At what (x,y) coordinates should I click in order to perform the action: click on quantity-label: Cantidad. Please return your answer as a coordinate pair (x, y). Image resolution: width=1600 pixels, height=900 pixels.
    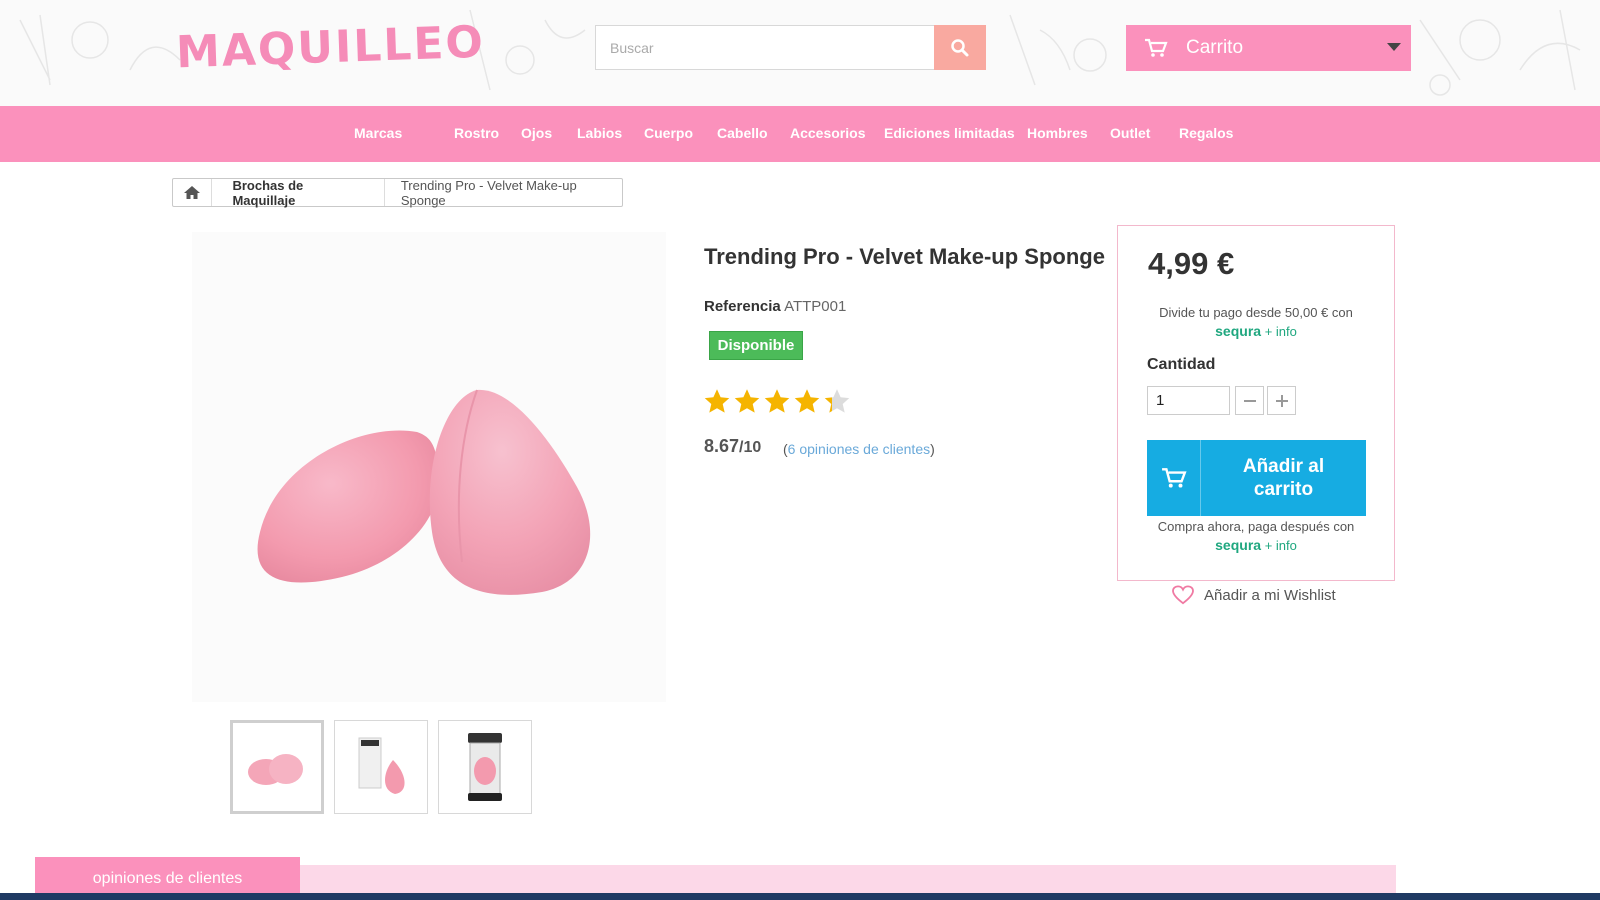
    Looking at the image, I should click on (1181, 364).